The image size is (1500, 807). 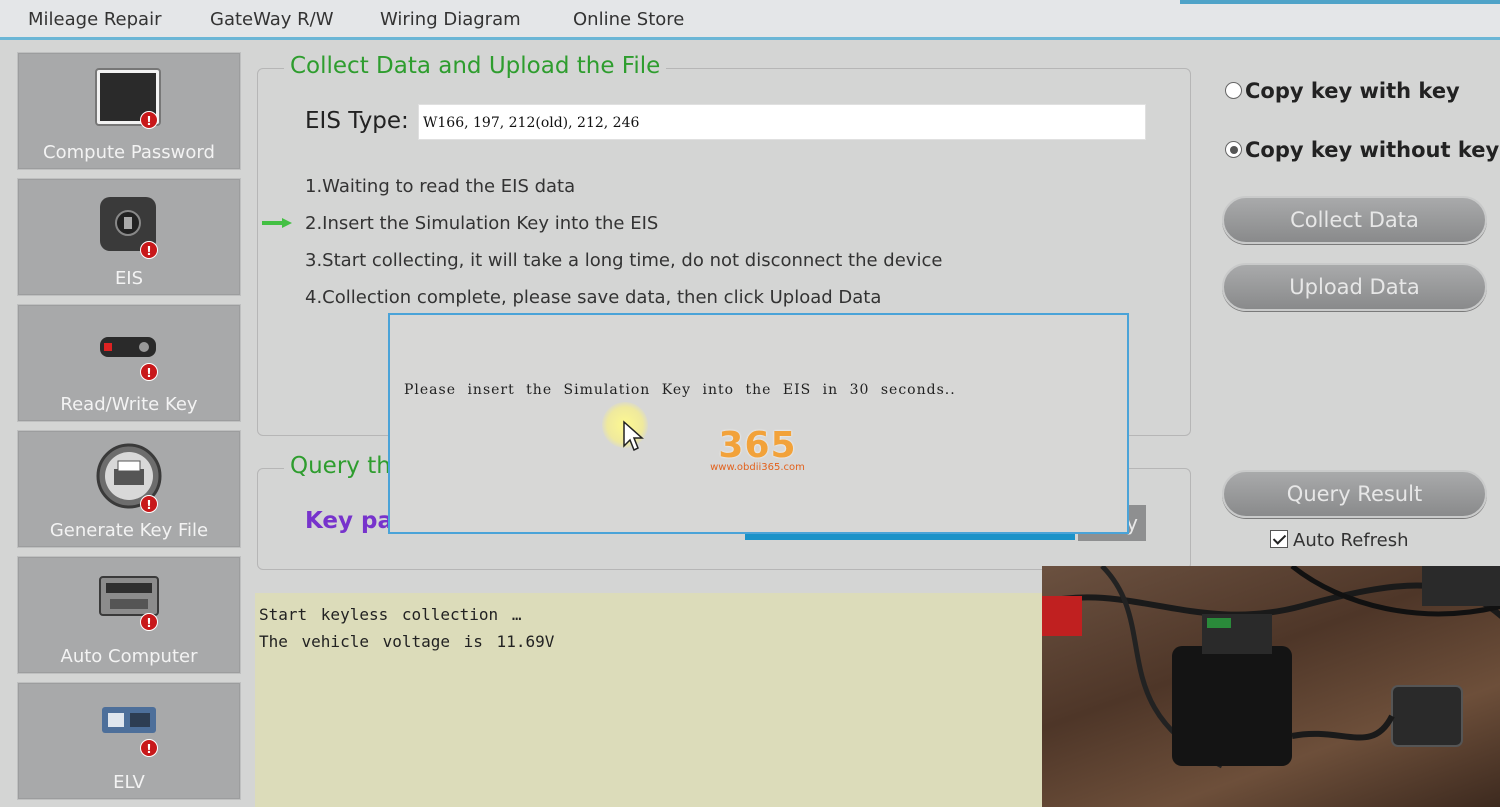 What do you see at coordinates (340, 466) in the screenshot?
I see `query-group-title: Query th` at bounding box center [340, 466].